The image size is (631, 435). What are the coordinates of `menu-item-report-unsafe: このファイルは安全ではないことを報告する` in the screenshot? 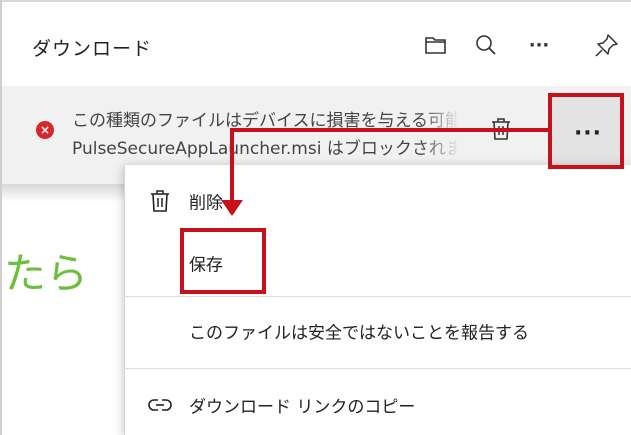 It's located at (378, 331).